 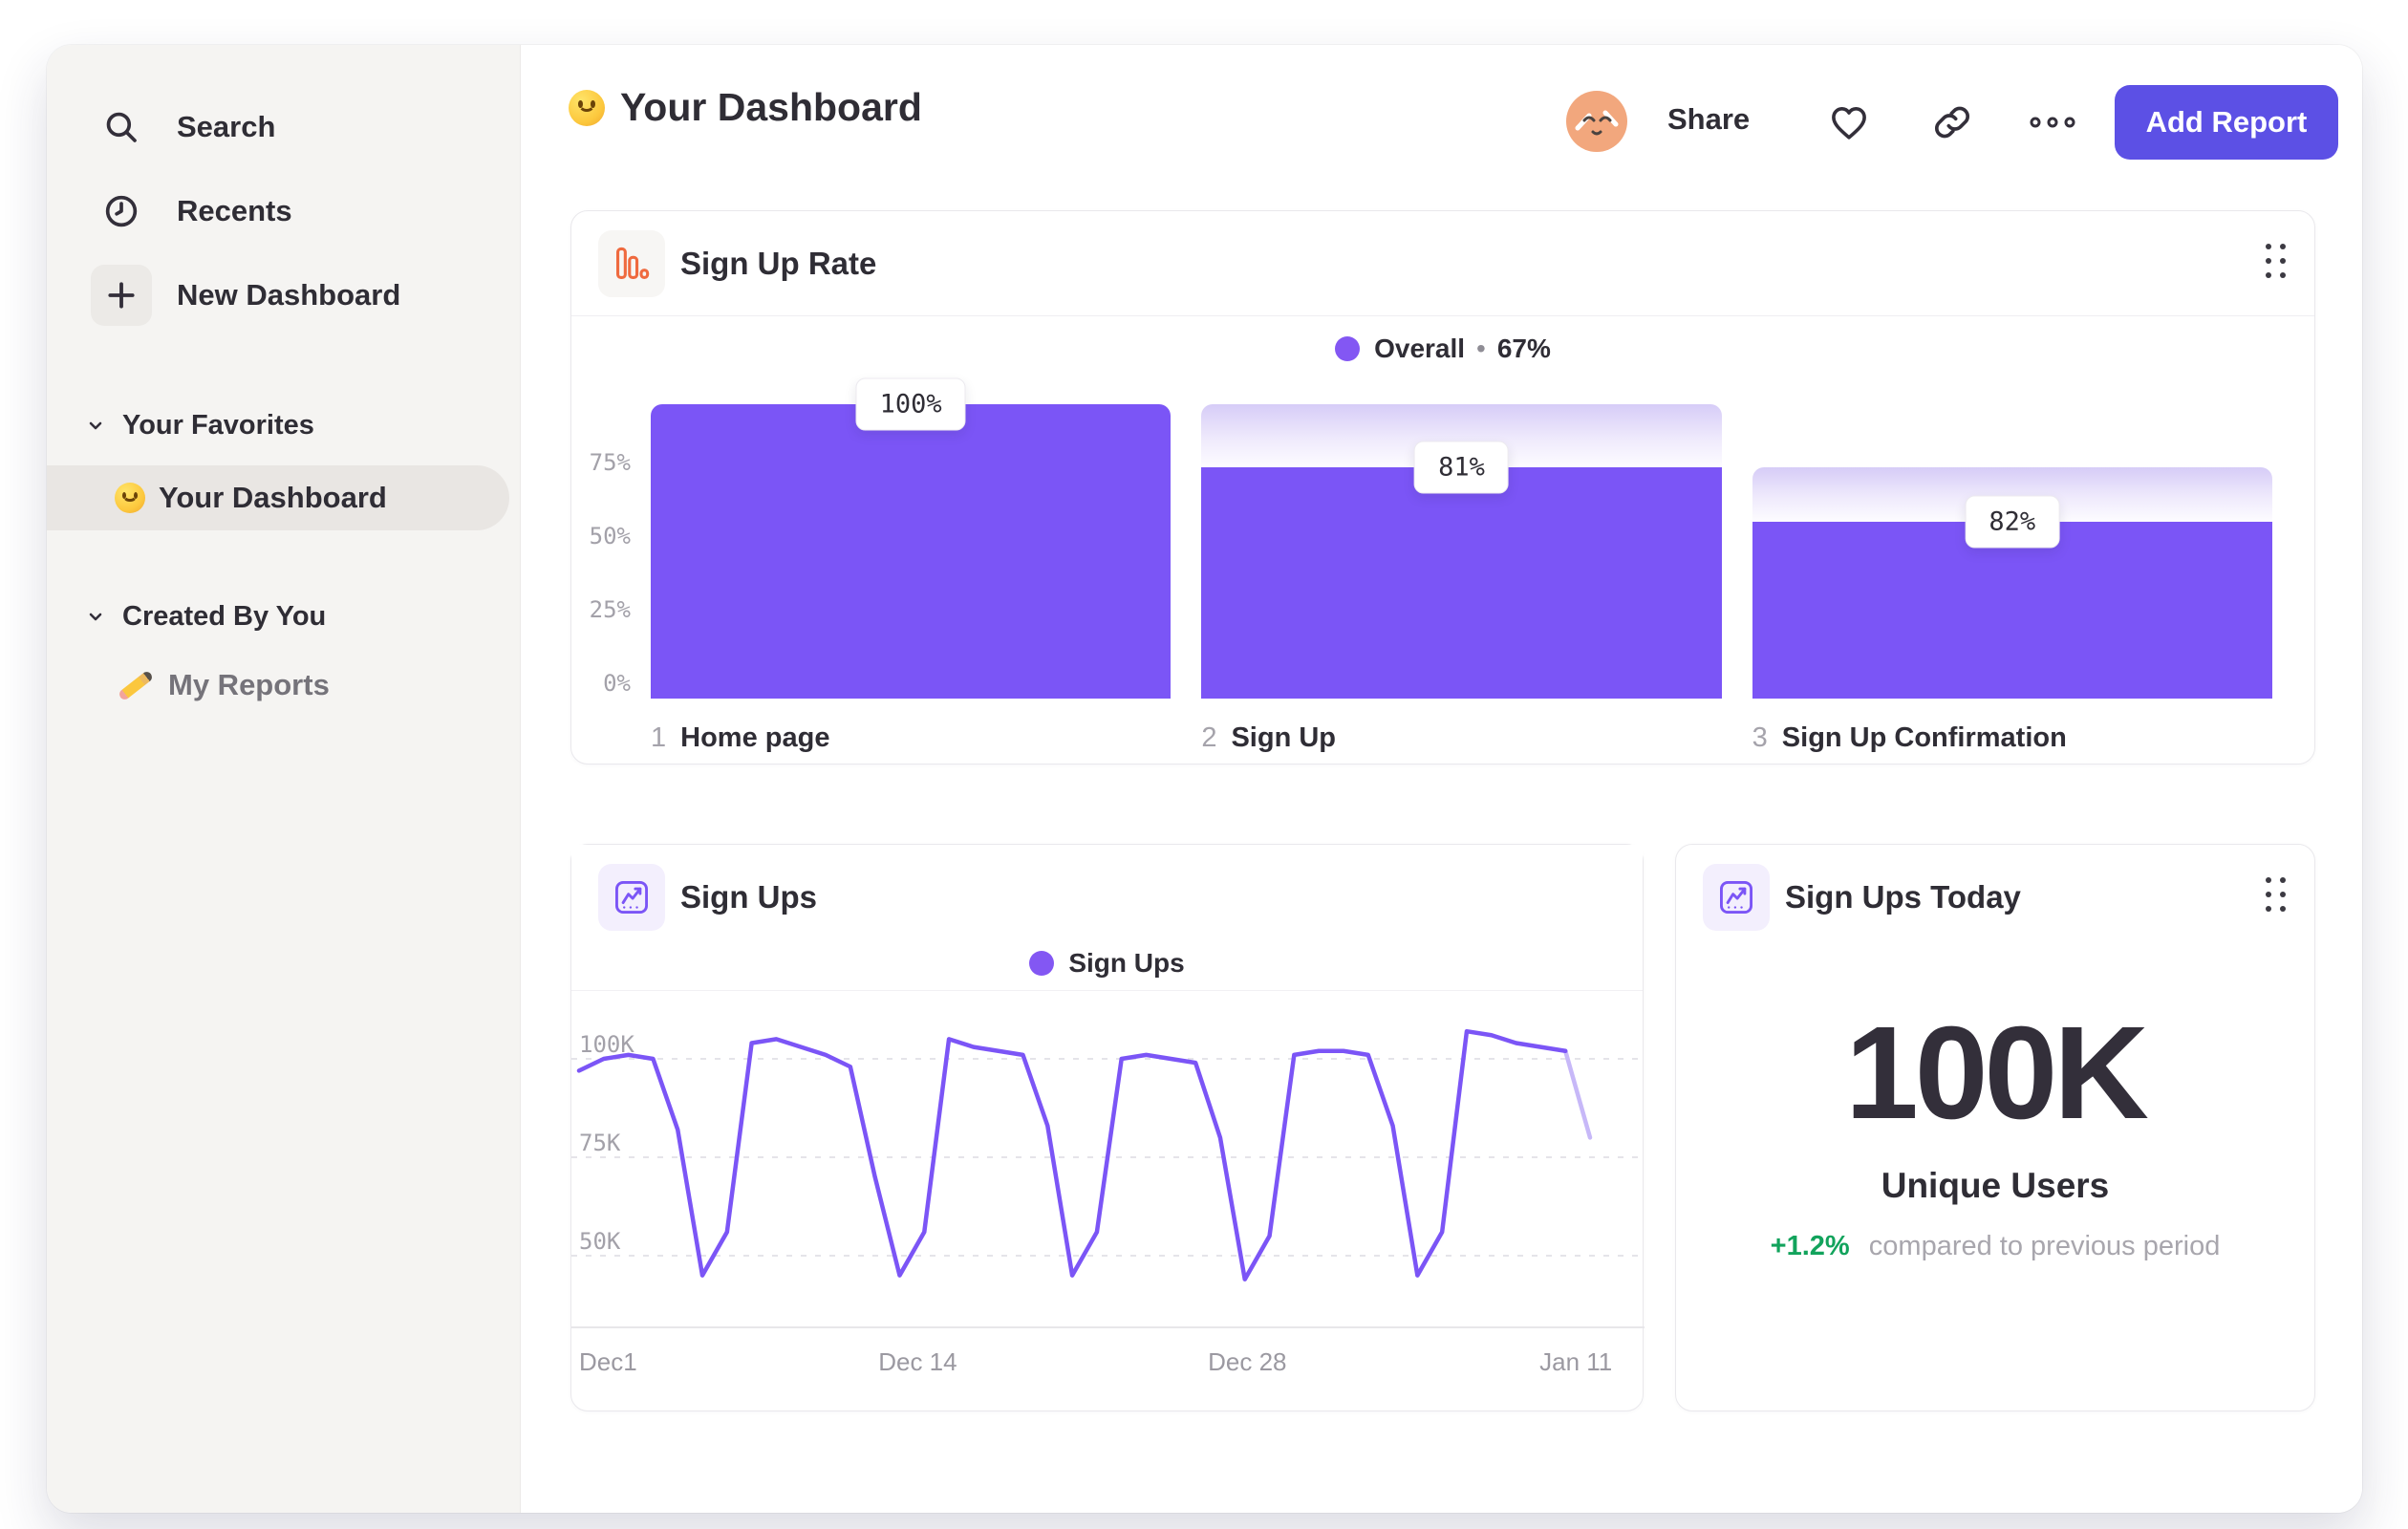 I want to click on y-tick-label: 25%, so click(x=610, y=609).